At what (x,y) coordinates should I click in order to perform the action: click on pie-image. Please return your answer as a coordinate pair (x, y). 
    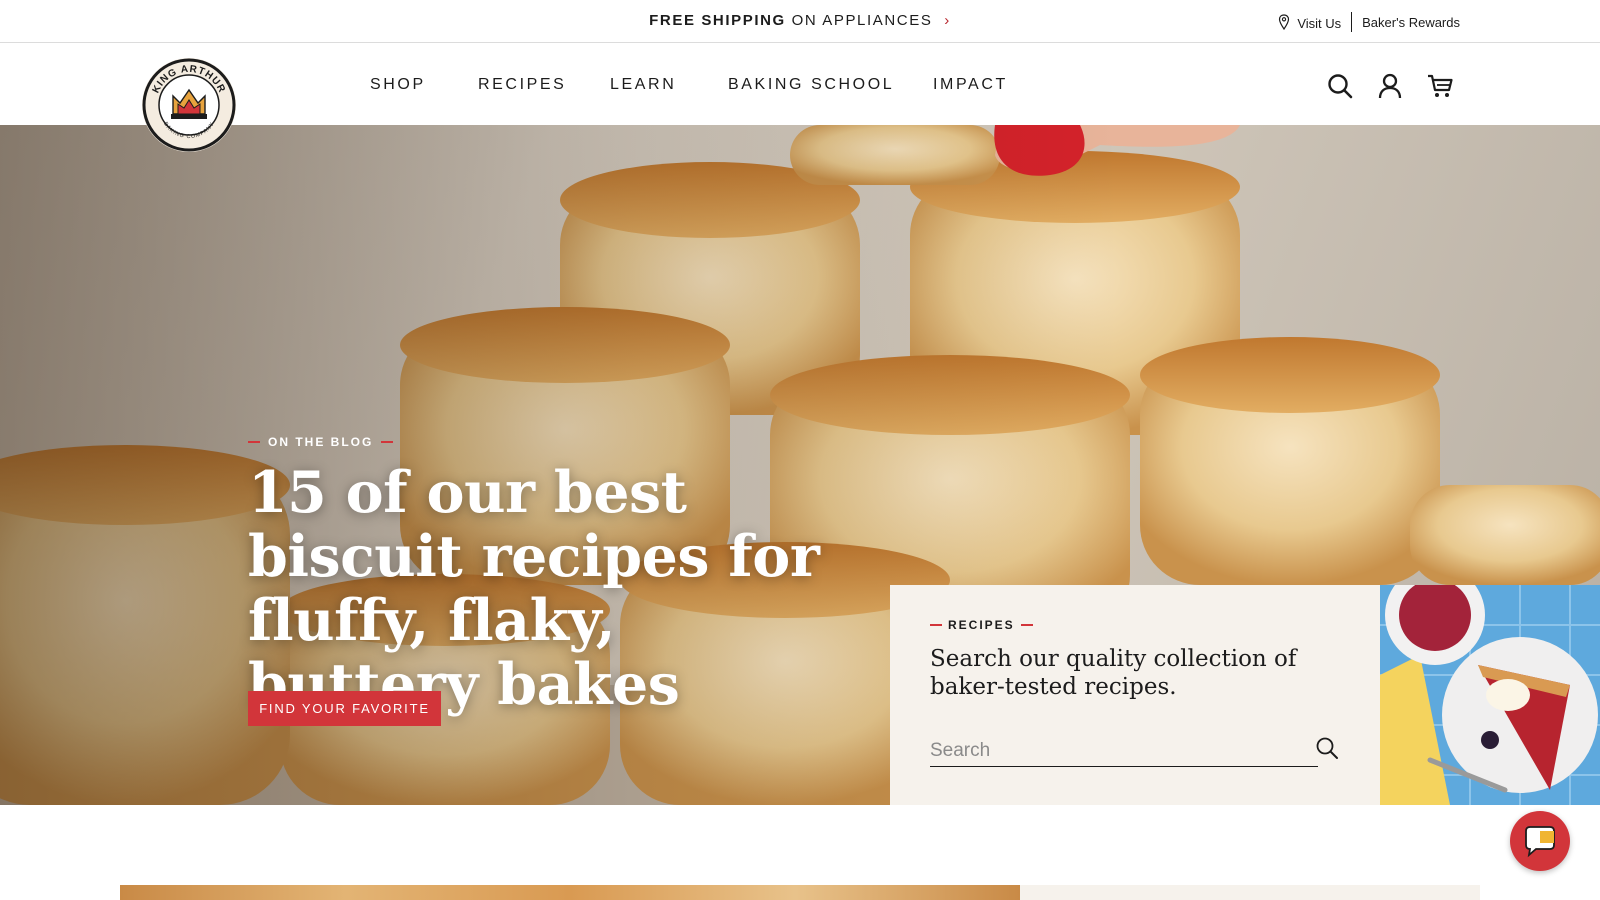
    Looking at the image, I should click on (1490, 695).